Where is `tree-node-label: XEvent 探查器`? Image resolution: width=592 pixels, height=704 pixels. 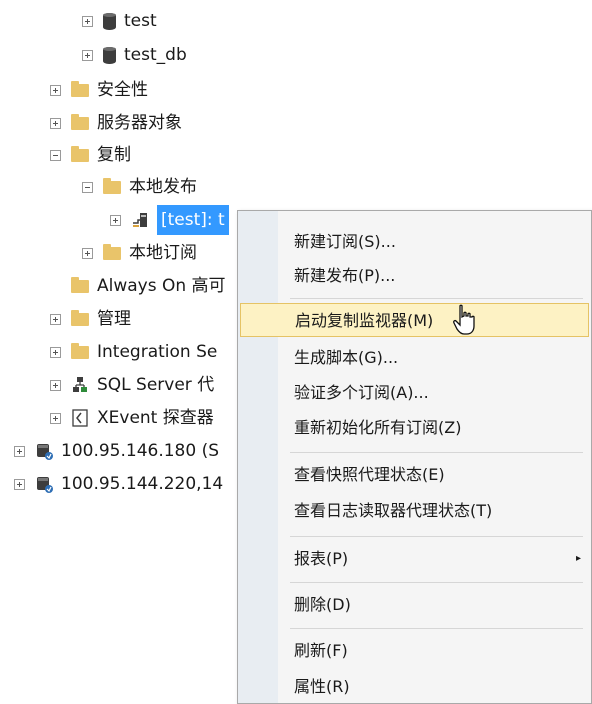 tree-node-label: XEvent 探查器 is located at coordinates (155, 418).